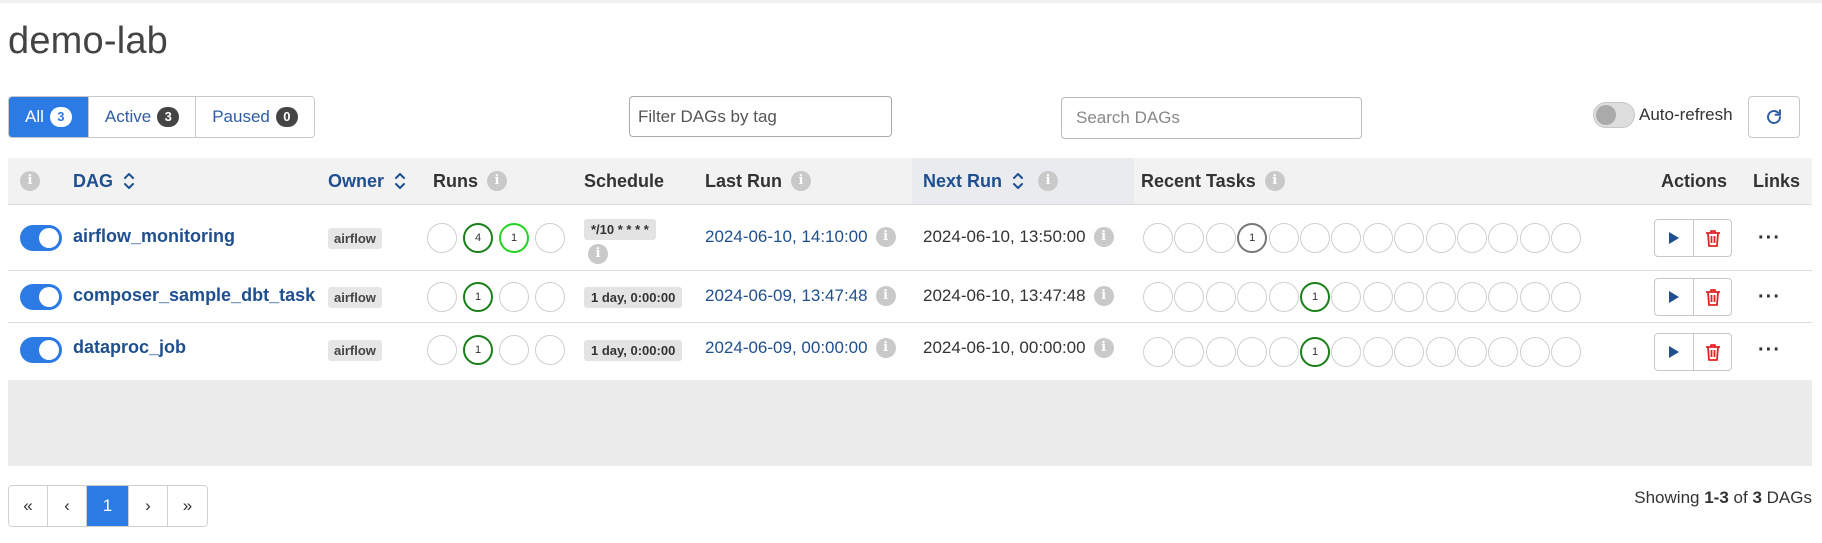 The height and width of the screenshot is (543, 1822). I want to click on prev-page-button: ‹, so click(67, 506).